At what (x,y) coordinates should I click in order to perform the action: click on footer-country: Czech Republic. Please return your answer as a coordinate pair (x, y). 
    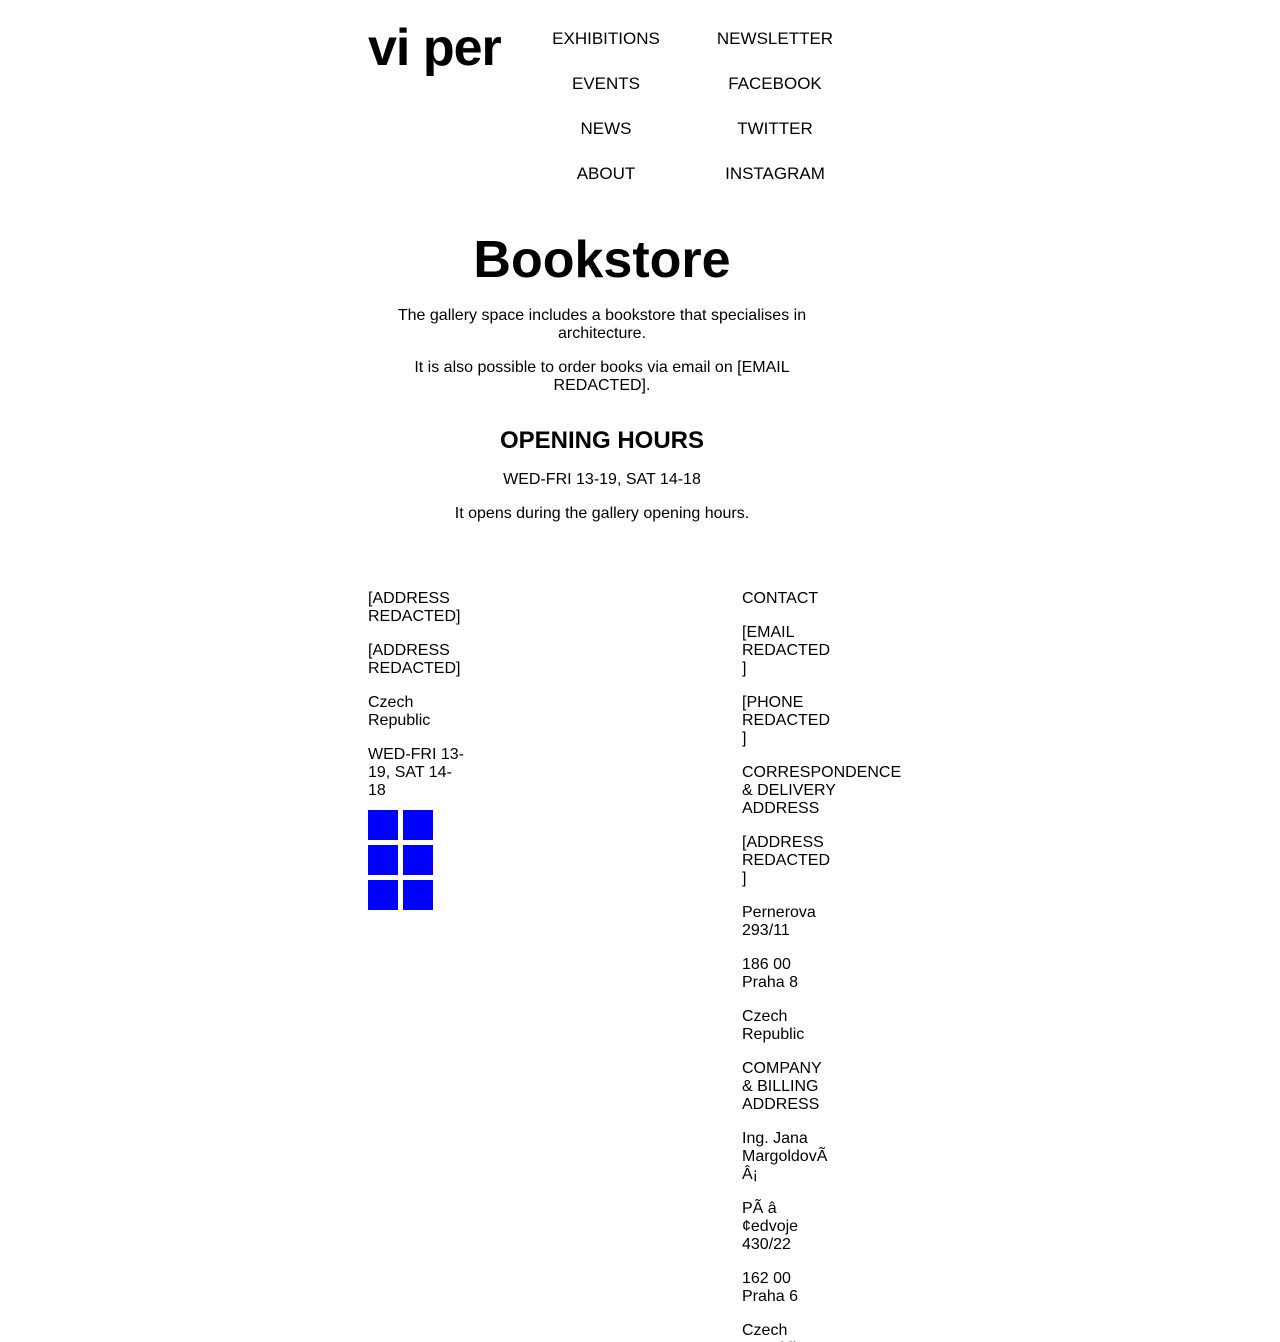
    Looking at the image, I should click on (399, 711).